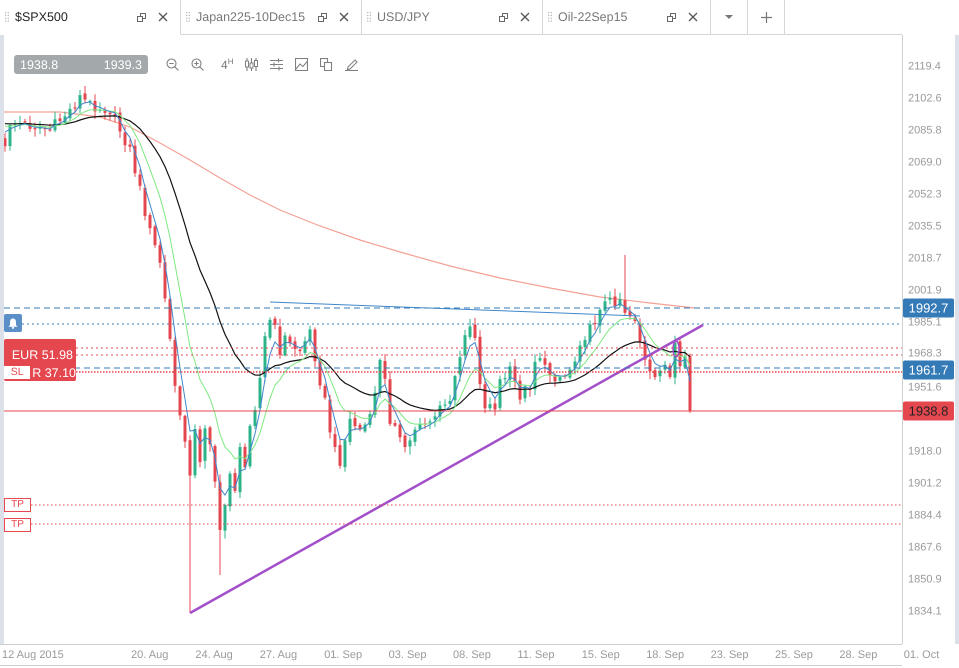 This screenshot has width=959, height=668. What do you see at coordinates (925, 163) in the screenshot?
I see `price-tick-label: 2069.0` at bounding box center [925, 163].